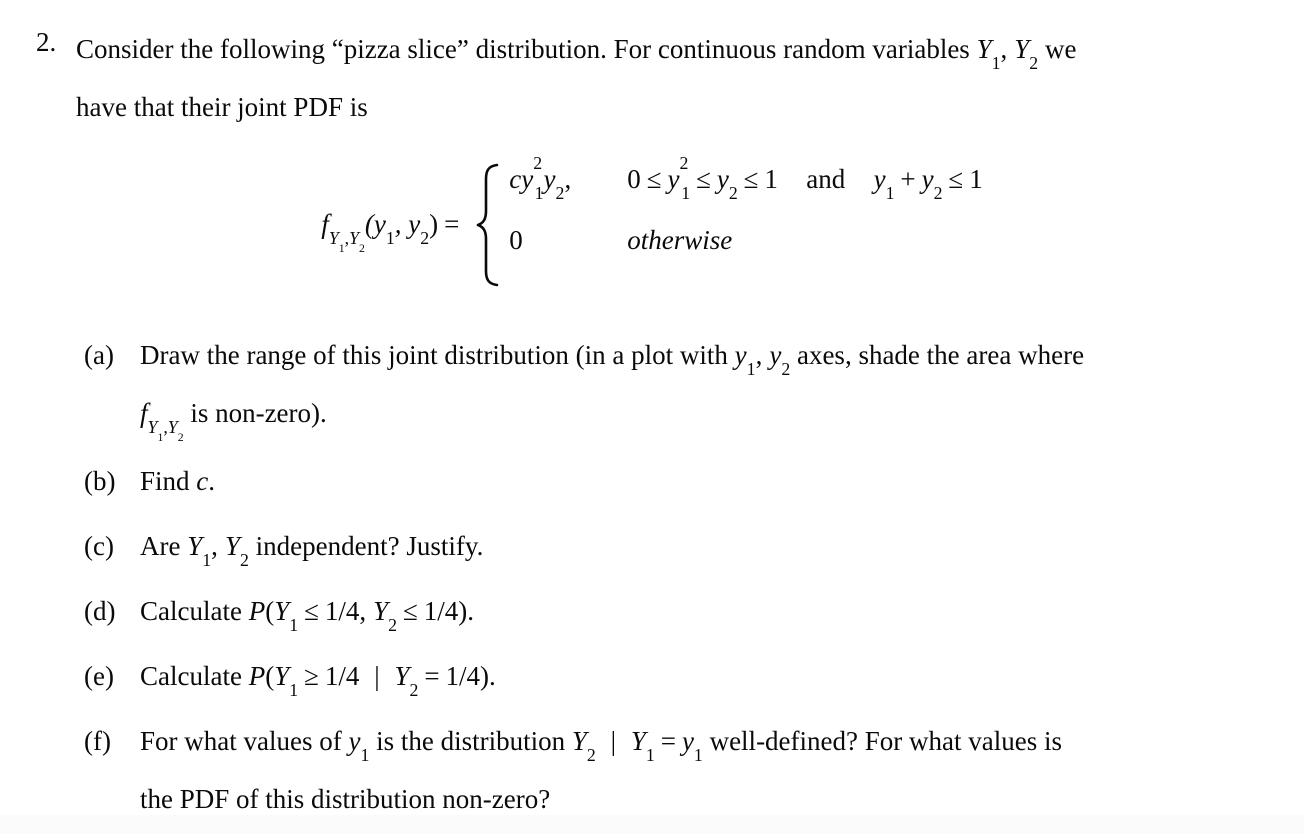  What do you see at coordinates (202, 481) in the screenshot?
I see `constant-c: c` at bounding box center [202, 481].